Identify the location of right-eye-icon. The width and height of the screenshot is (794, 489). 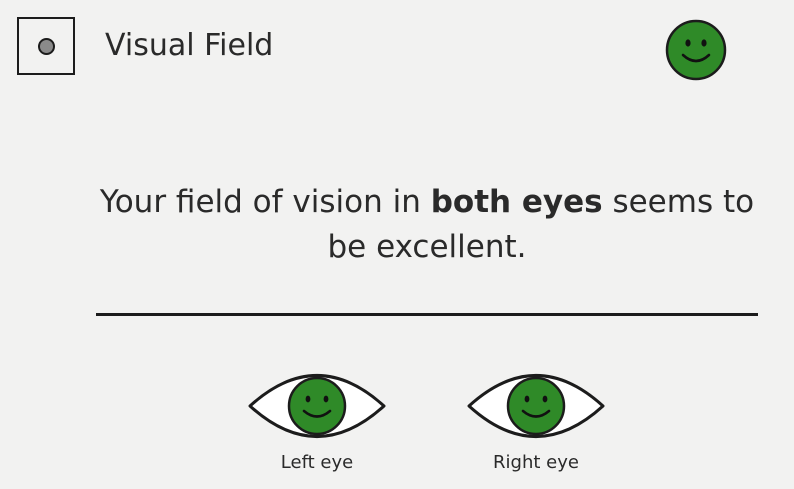
(536, 406).